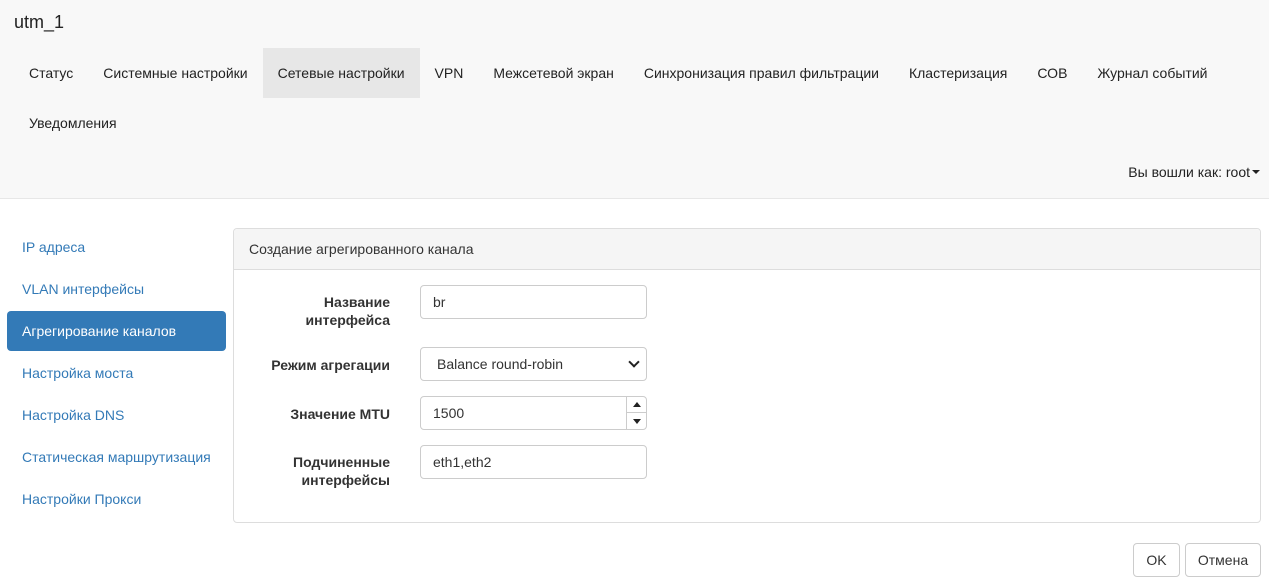 The width and height of the screenshot is (1269, 583). Describe the element at coordinates (341, 73) in the screenshot. I see `nav-item-network-settings: Сетевые настройки` at that location.